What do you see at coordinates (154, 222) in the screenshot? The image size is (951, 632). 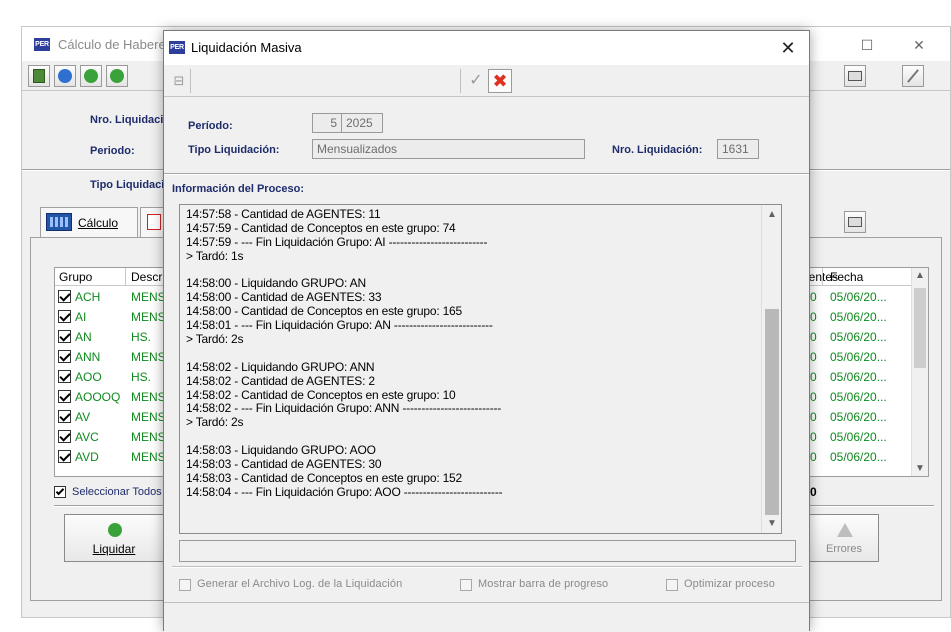 I see `document-icon` at bounding box center [154, 222].